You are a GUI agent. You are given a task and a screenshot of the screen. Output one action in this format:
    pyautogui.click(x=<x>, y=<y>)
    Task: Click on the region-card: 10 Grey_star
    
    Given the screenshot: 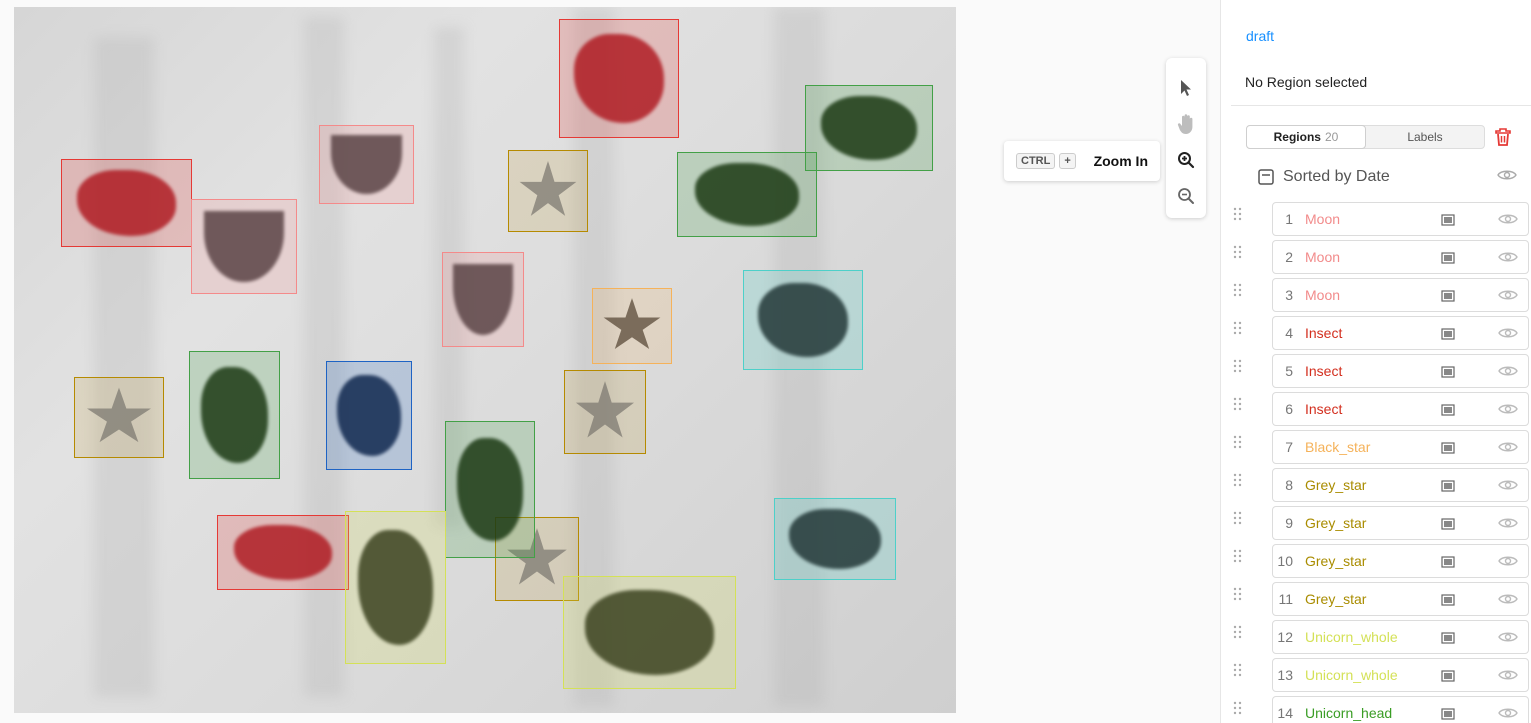 What is the action you would take?
    pyautogui.click(x=1400, y=561)
    